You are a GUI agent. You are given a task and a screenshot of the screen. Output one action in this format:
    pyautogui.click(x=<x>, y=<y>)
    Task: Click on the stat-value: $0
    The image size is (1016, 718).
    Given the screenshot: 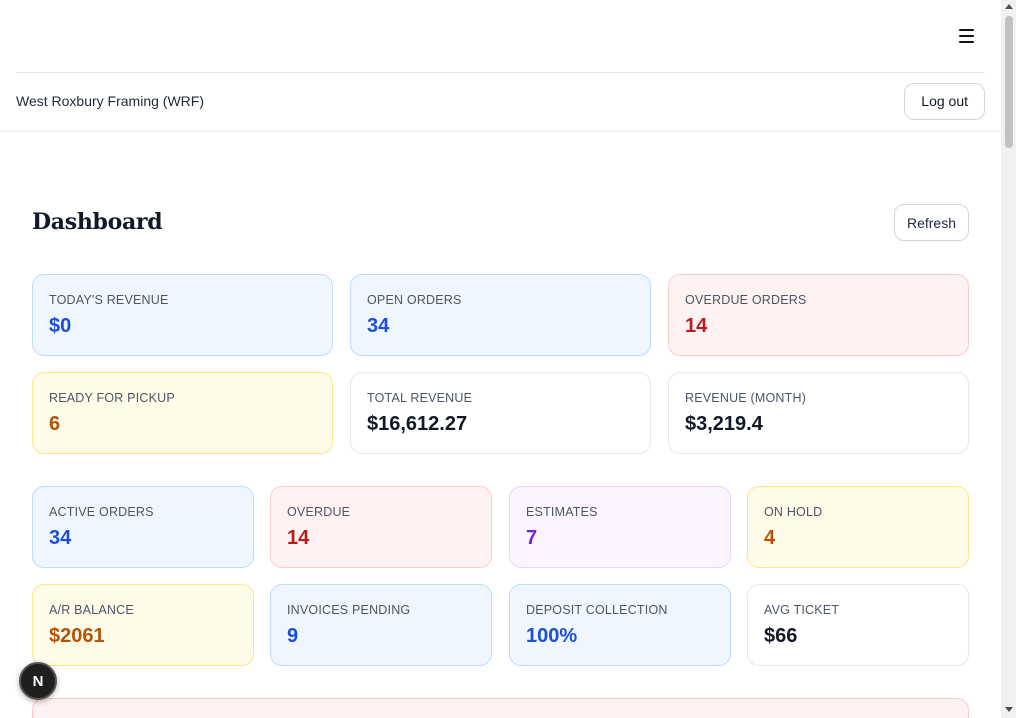 What is the action you would take?
    pyautogui.click(x=60, y=326)
    